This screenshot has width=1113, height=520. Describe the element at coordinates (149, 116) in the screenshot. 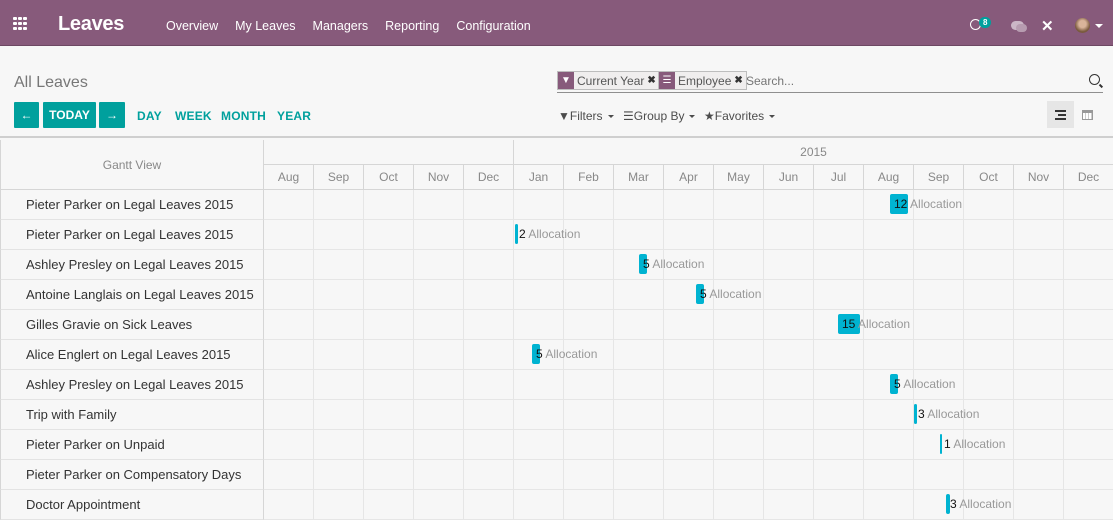

I see `scale-day: DAY` at that location.